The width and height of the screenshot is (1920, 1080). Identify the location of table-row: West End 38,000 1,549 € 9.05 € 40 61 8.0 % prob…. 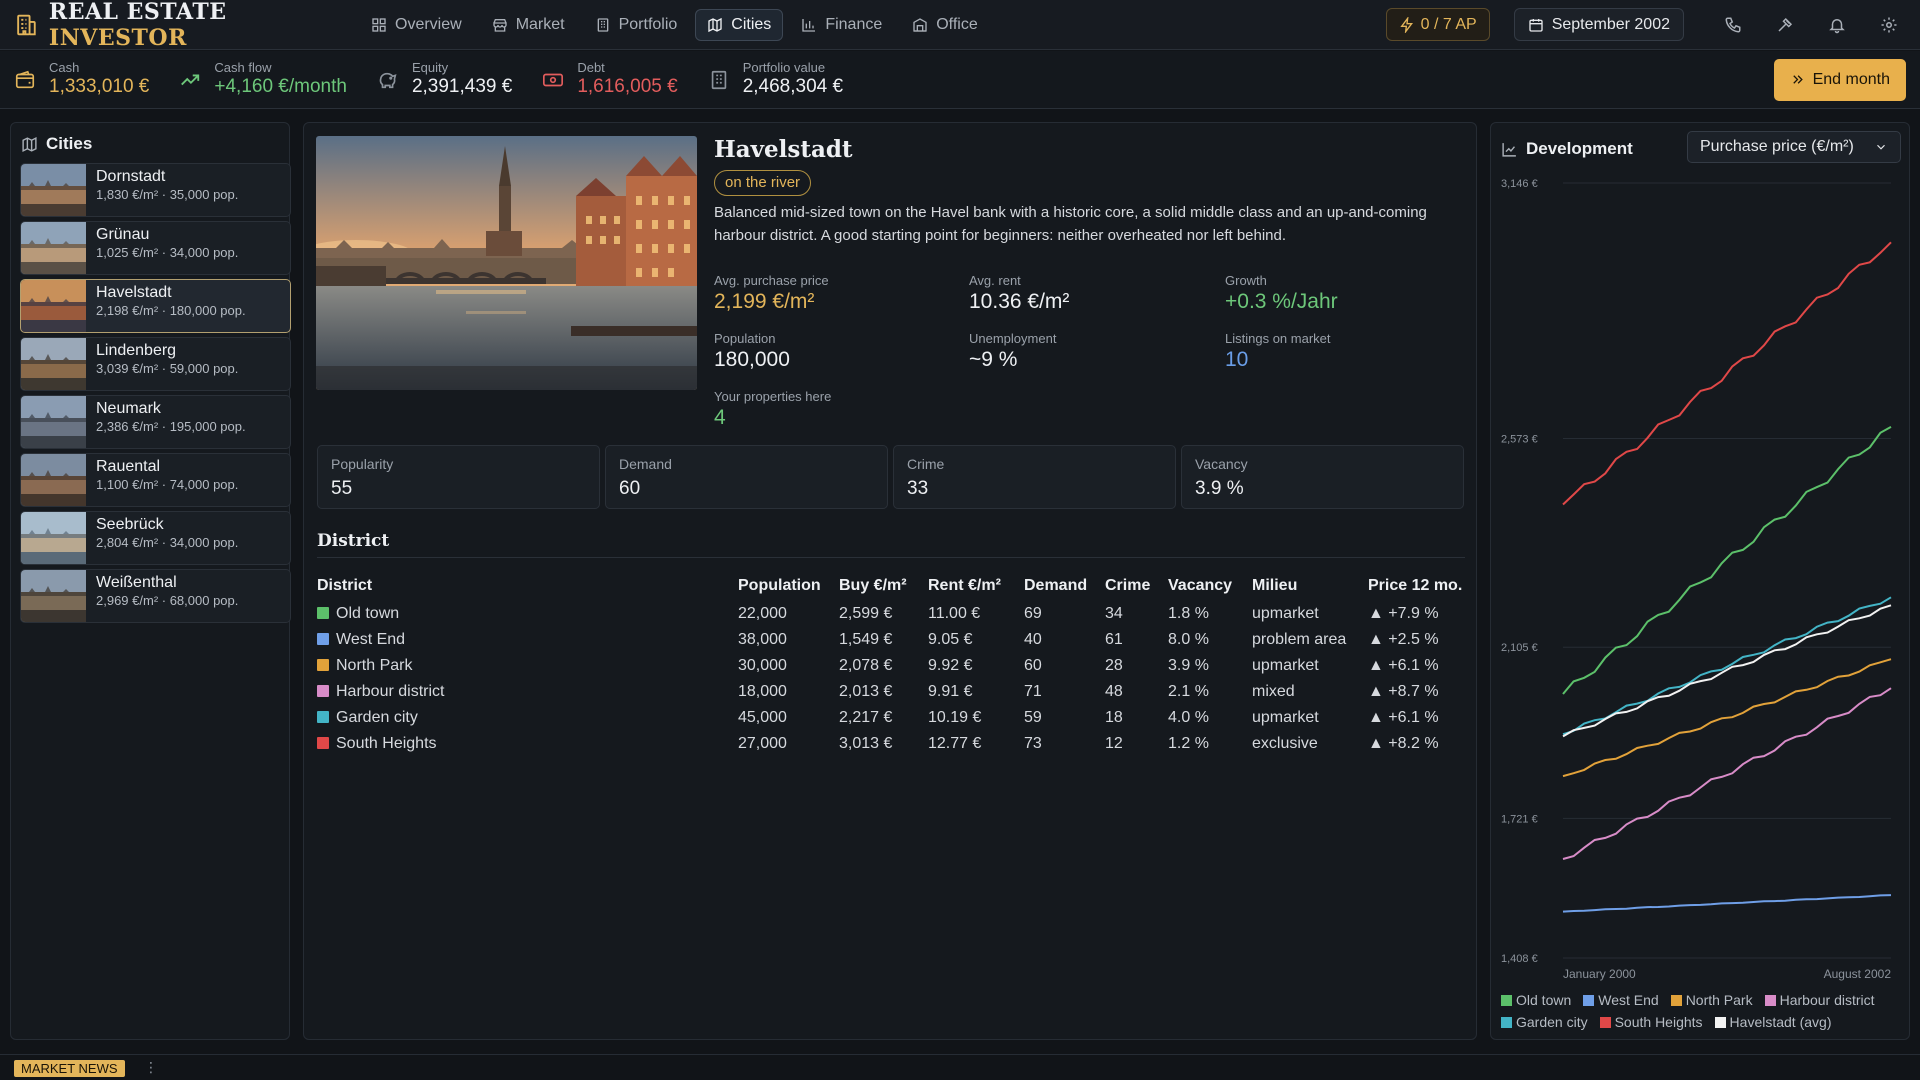
(892, 640).